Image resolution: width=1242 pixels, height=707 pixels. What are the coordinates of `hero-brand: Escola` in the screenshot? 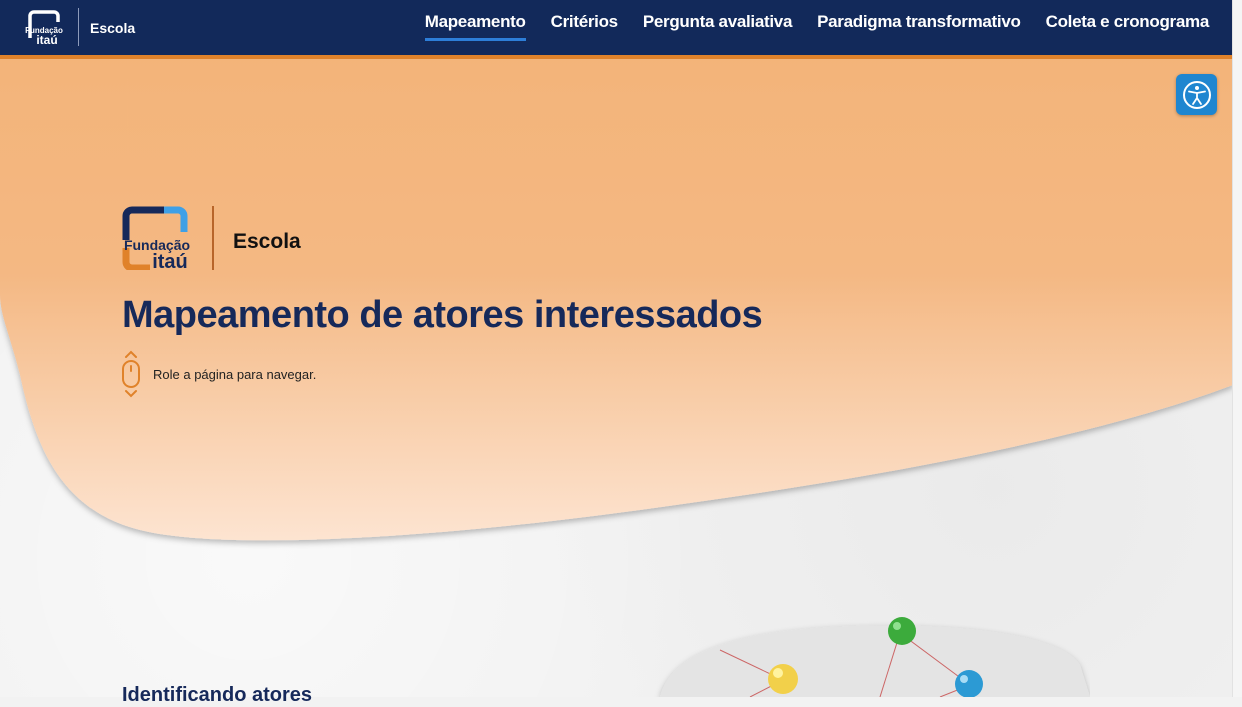 It's located at (267, 241).